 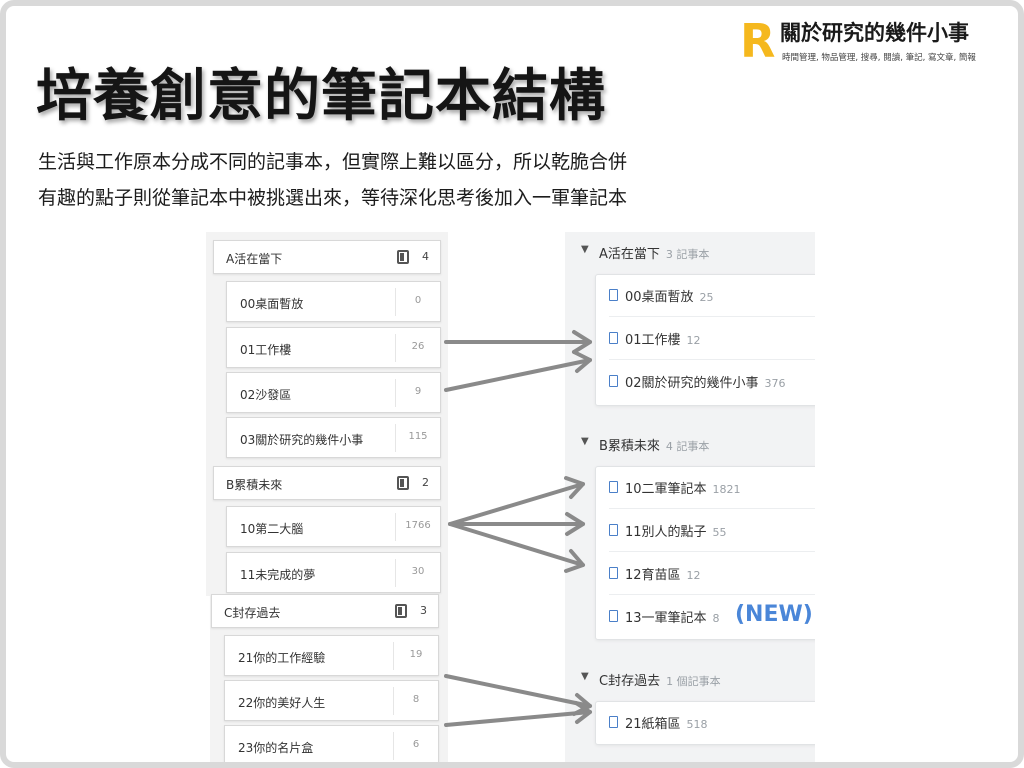 I want to click on old-notebook-03: 03關於研究的幾件小事 115, so click(x=333, y=437).